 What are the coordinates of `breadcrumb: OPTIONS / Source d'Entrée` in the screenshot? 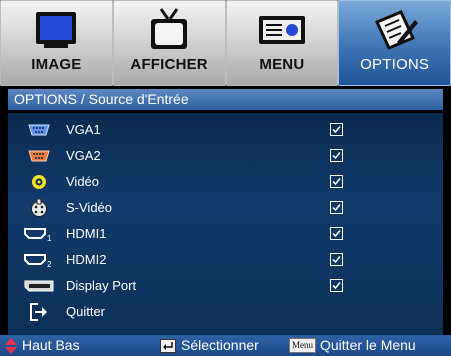 It's located at (225, 99).